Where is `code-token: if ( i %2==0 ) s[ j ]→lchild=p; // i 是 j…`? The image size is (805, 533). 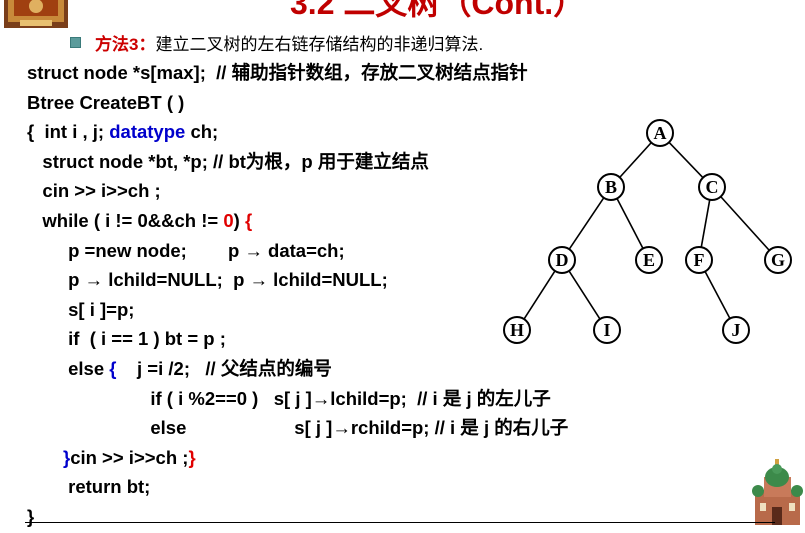
code-token: if ( i %2==0 ) s[ j ]→lchild=p; // i 是 j… is located at coordinates (289, 398).